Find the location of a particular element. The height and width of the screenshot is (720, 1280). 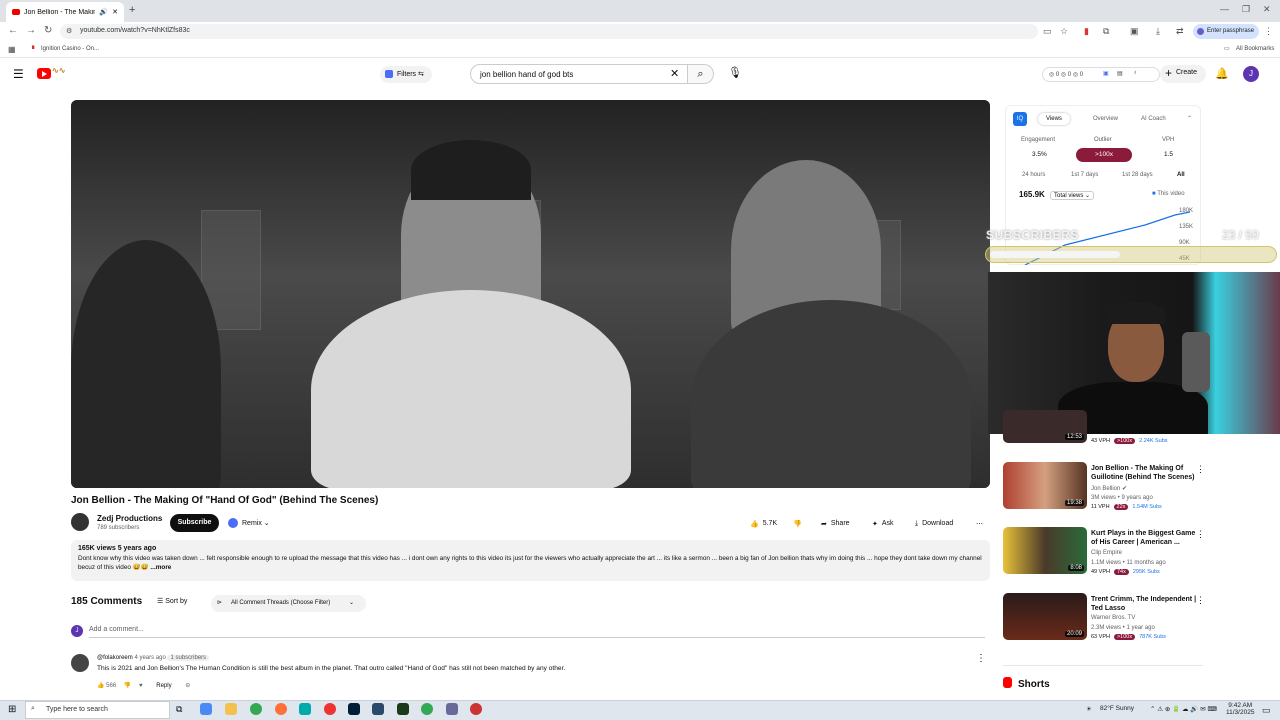

rec-thumbnail: 20:09 is located at coordinates (1045, 616).